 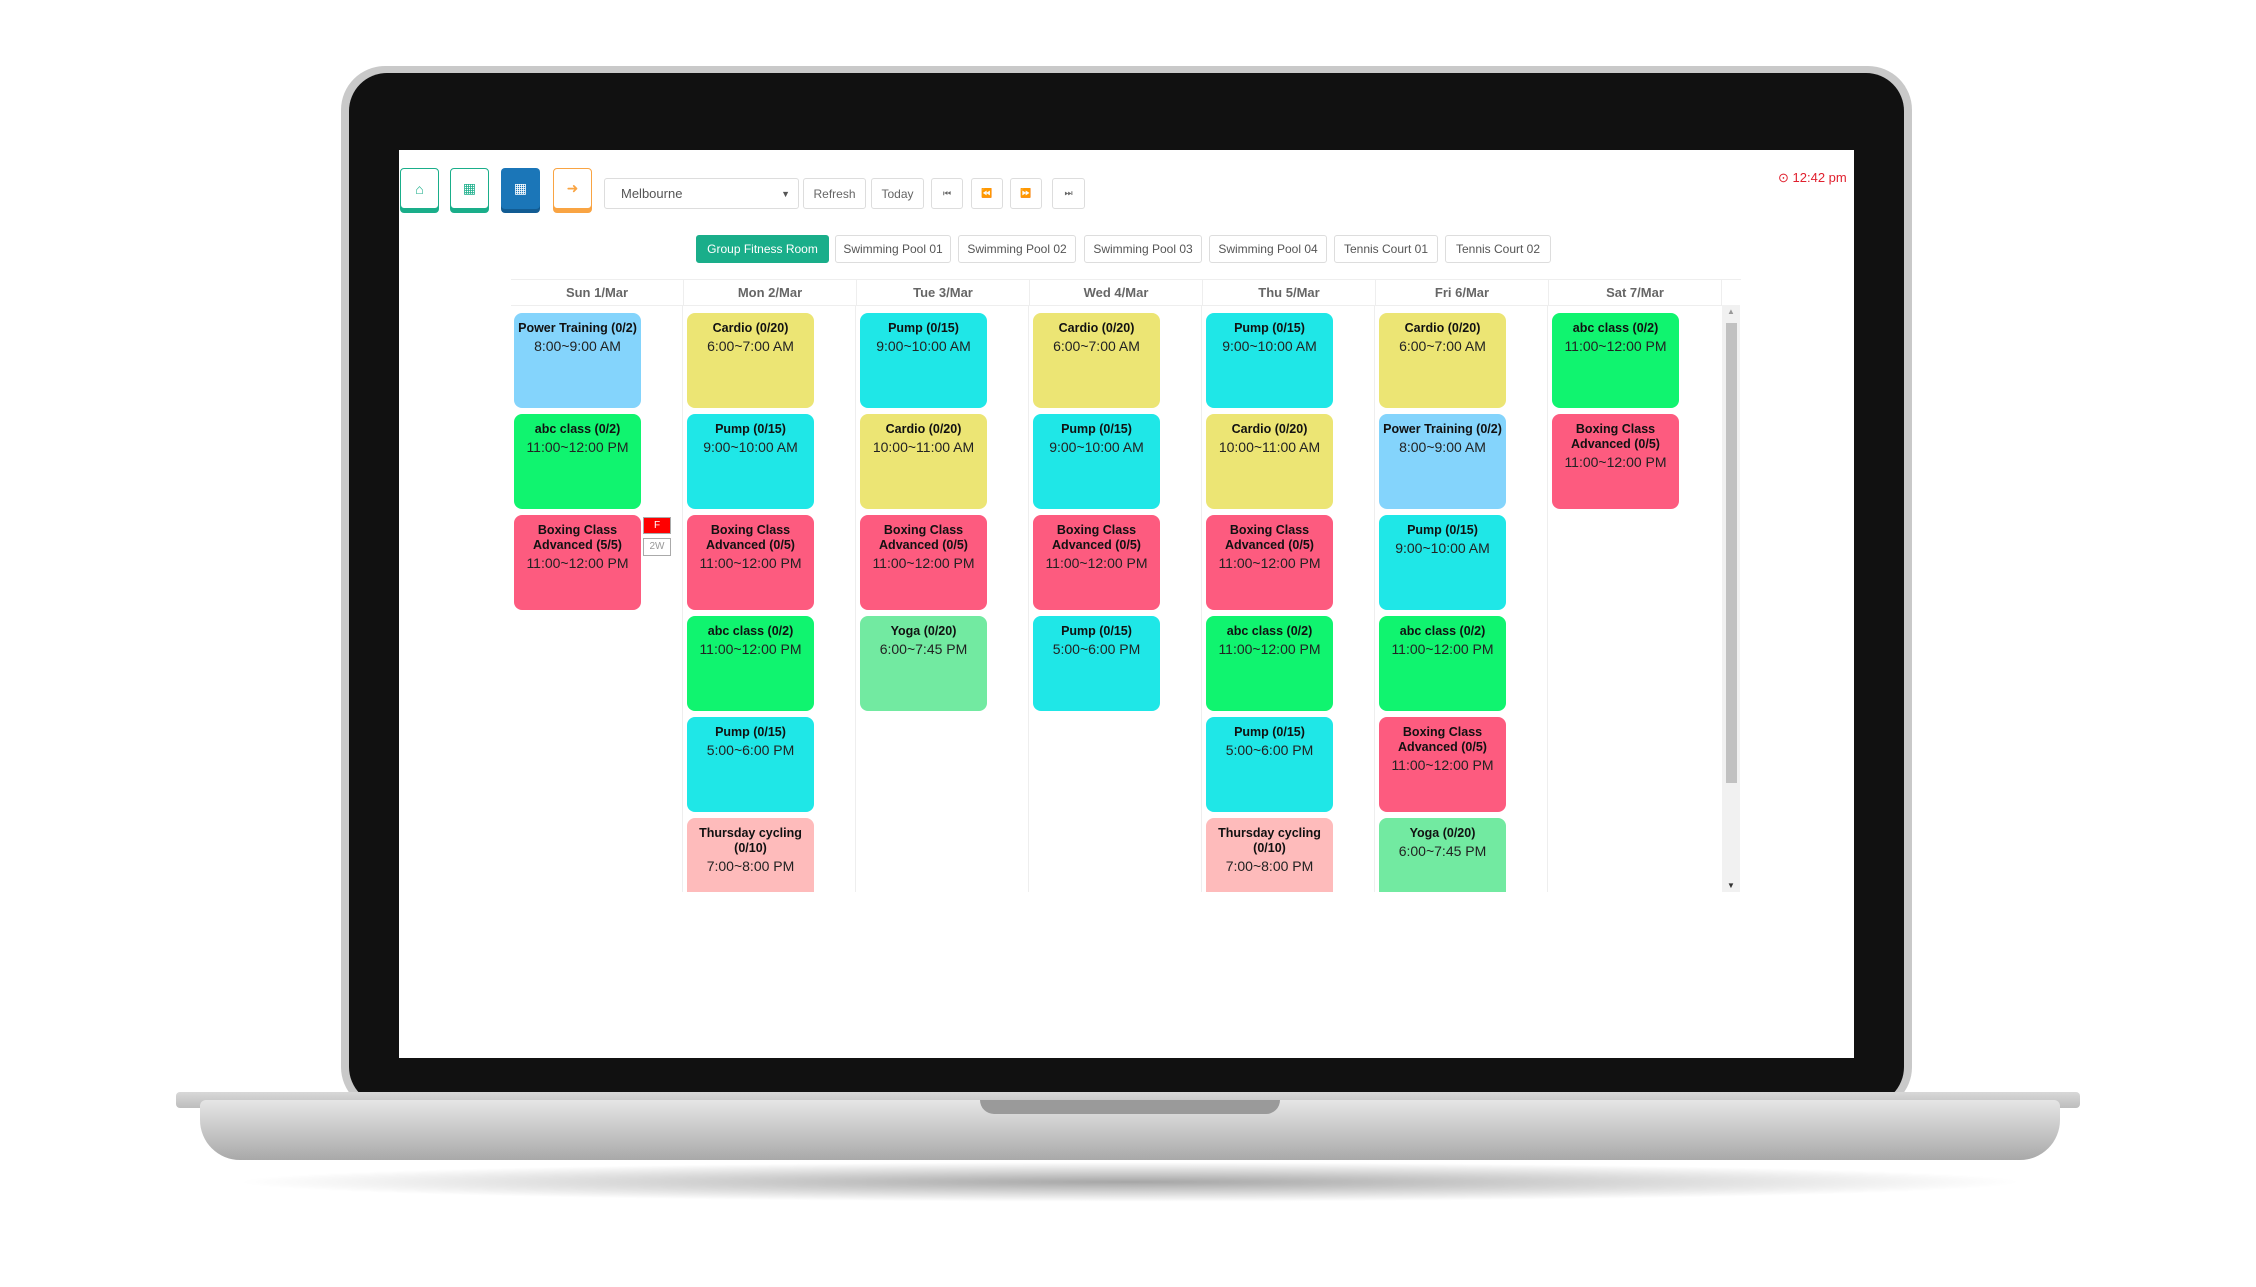 I want to click on time-text: 12:42 pm, so click(x=1819, y=177).